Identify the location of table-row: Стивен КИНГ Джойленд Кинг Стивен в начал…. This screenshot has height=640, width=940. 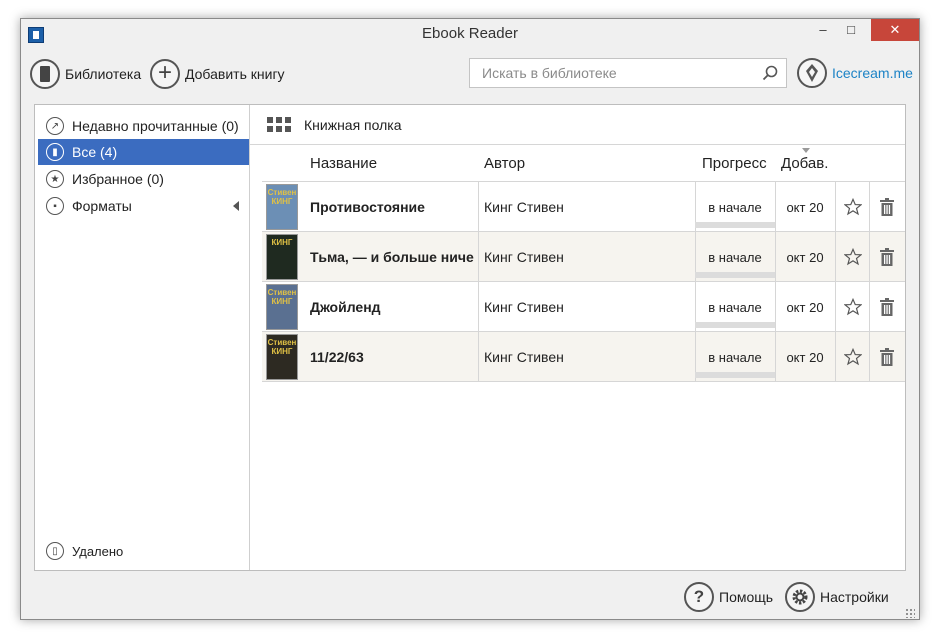
(583, 307).